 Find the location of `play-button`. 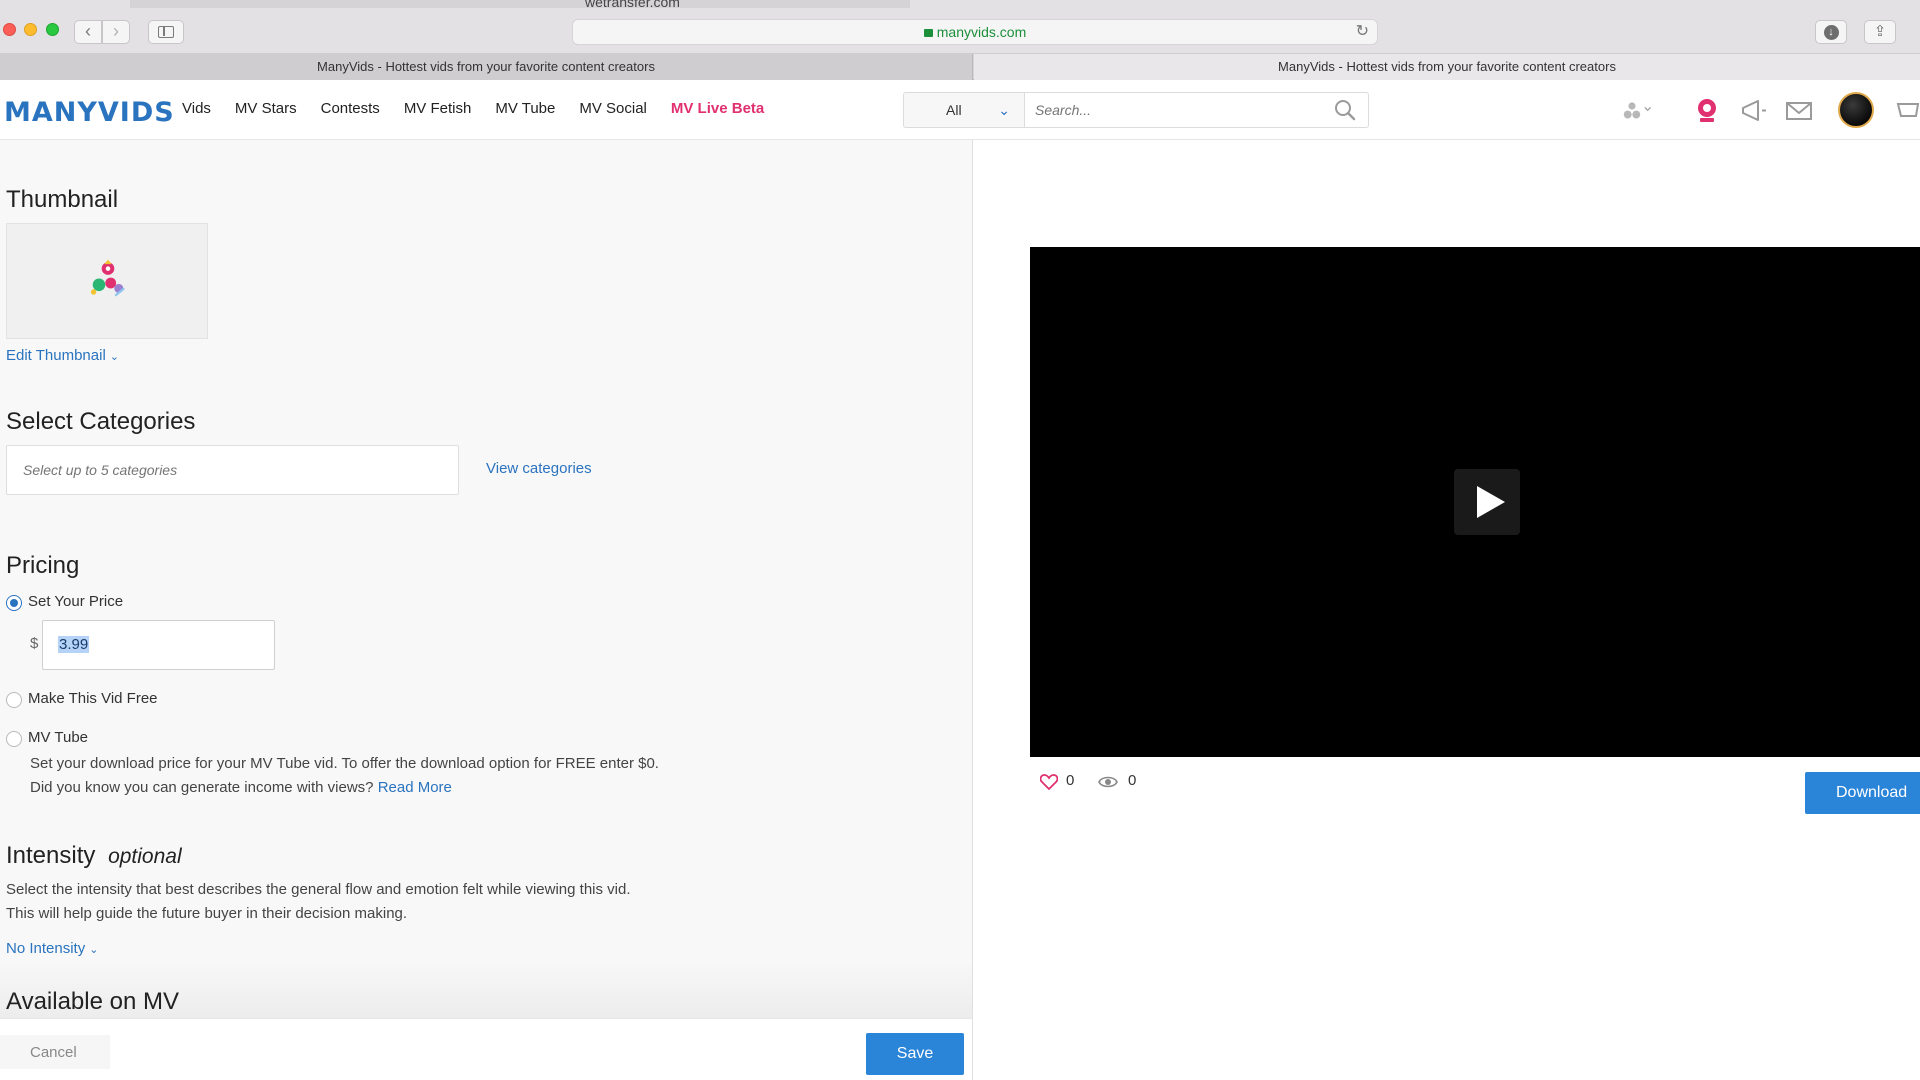

play-button is located at coordinates (1487, 502).